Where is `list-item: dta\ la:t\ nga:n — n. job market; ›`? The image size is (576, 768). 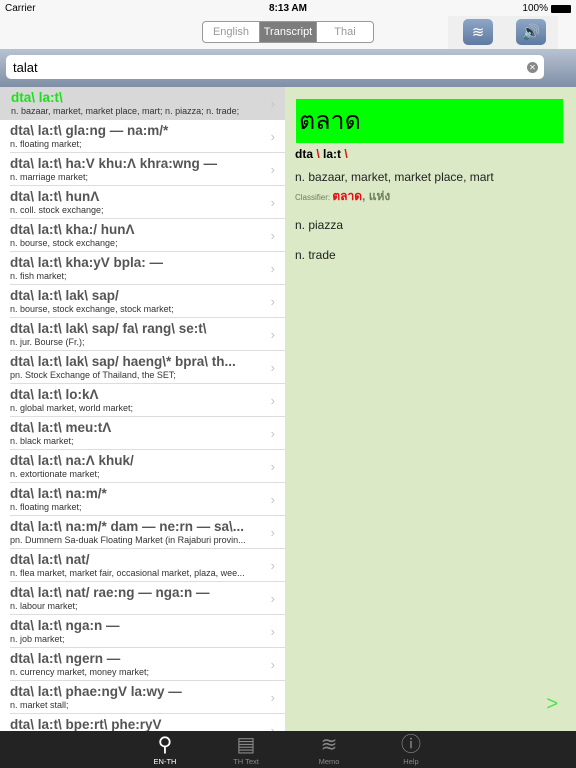 list-item: dta\ la:t\ nga:n — n. job market; › is located at coordinates (147, 631).